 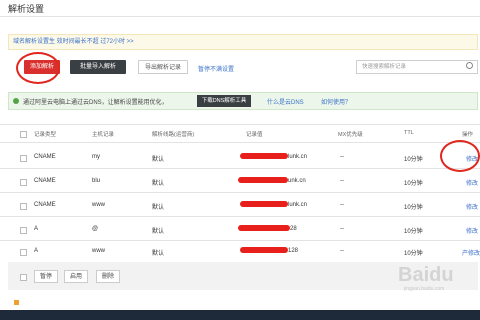 I want to click on row-value: 28, so click(x=293, y=229).